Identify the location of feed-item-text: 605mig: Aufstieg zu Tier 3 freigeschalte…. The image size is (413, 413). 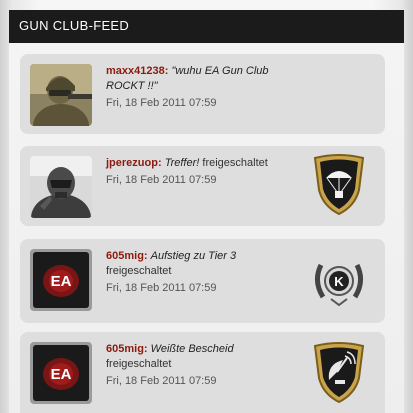
(206, 272).